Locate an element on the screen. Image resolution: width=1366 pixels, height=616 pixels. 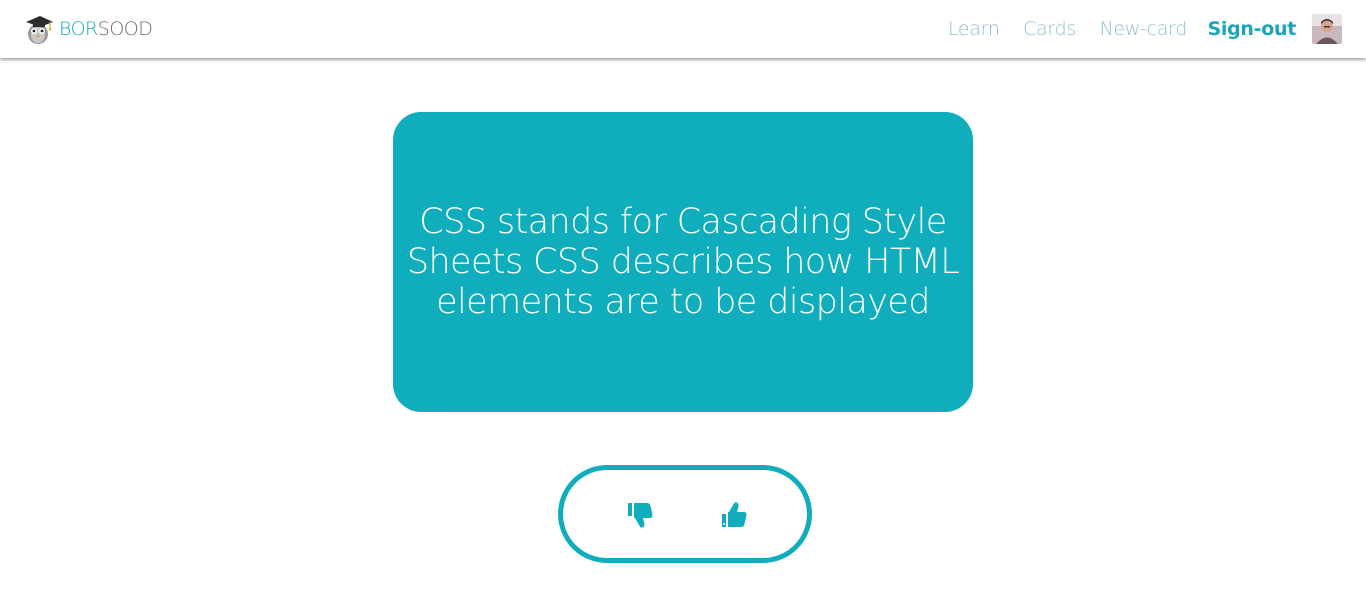
brand-name: BORSOOD is located at coordinates (106, 29).